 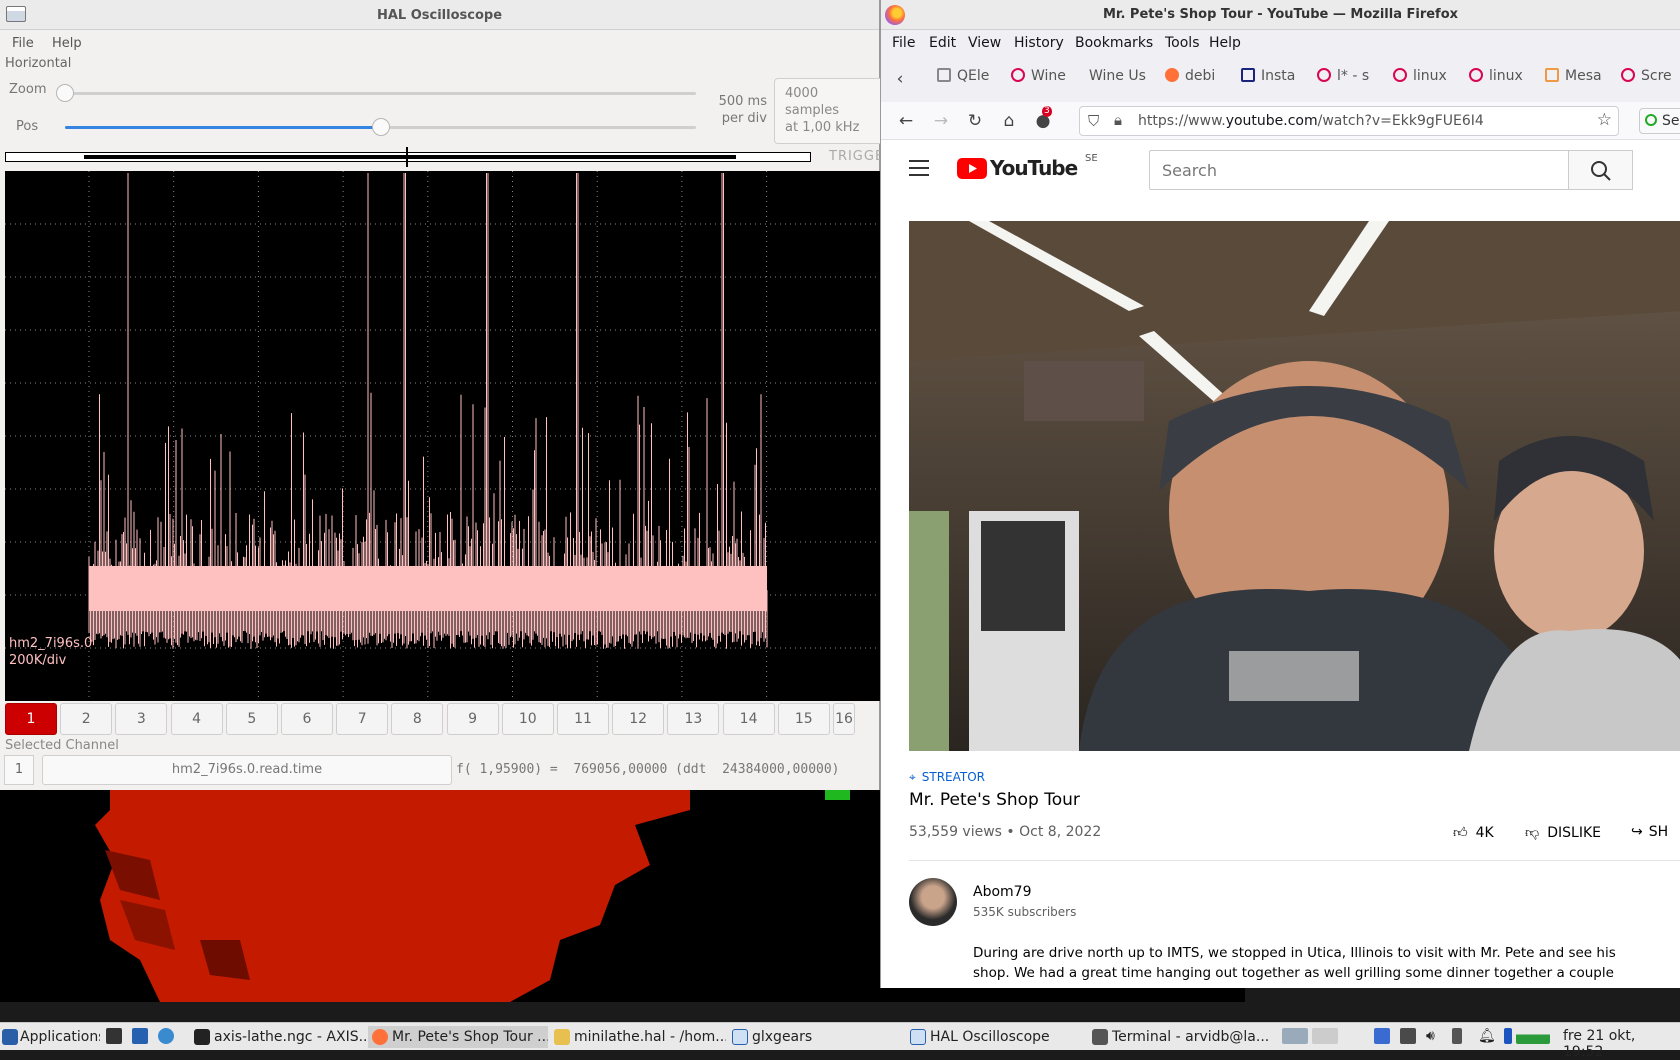 I want to click on workspace-1-icon, so click(x=1295, y=1036).